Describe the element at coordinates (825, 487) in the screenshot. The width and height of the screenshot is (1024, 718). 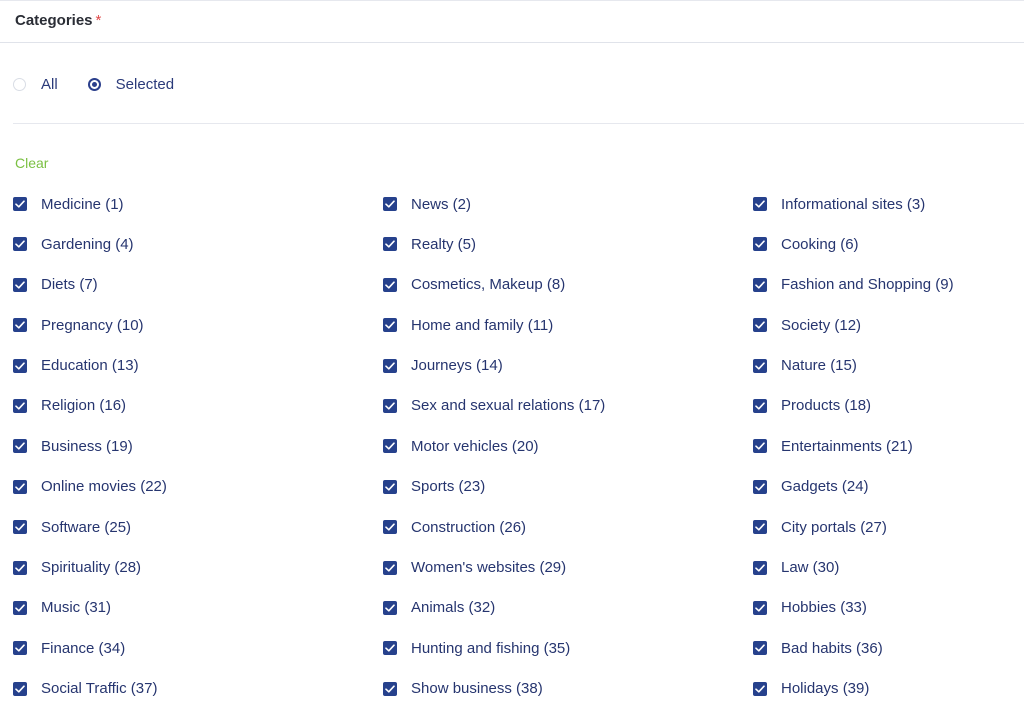
I see `category-label: Gadgets (24)` at that location.